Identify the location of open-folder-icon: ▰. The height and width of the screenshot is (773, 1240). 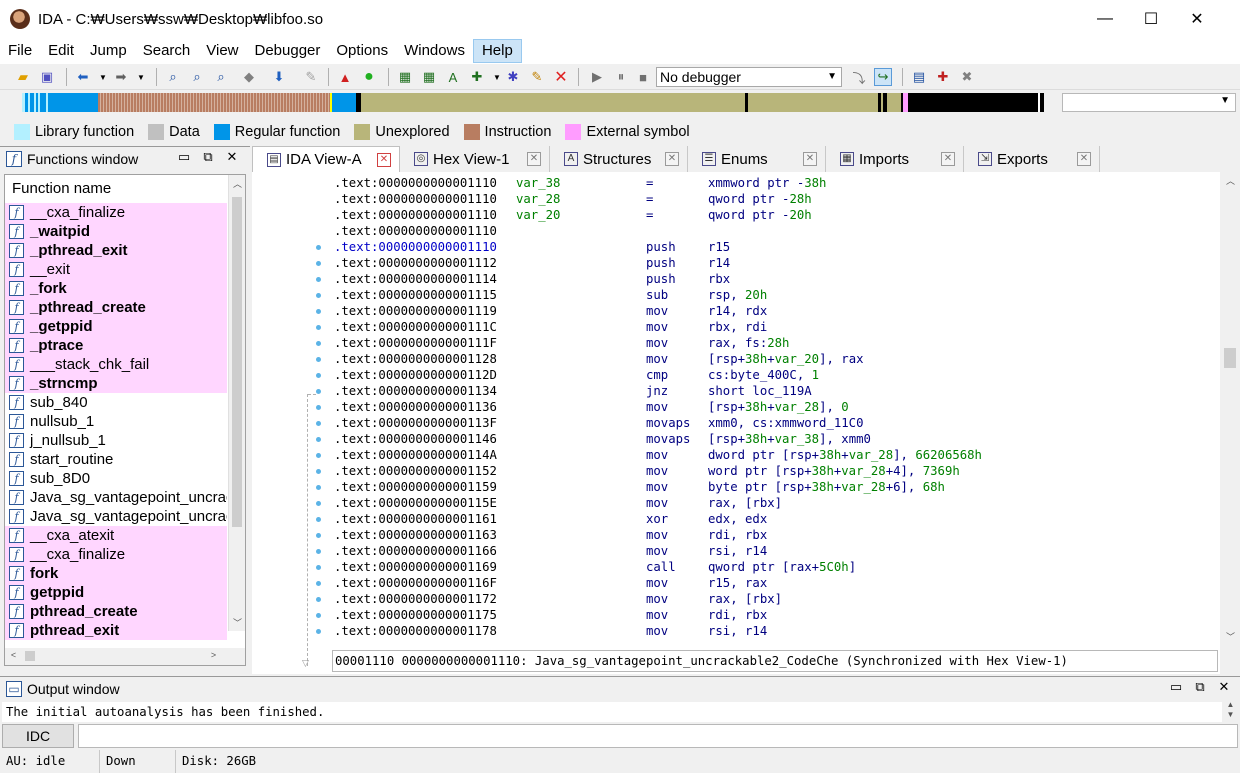
(23, 77).